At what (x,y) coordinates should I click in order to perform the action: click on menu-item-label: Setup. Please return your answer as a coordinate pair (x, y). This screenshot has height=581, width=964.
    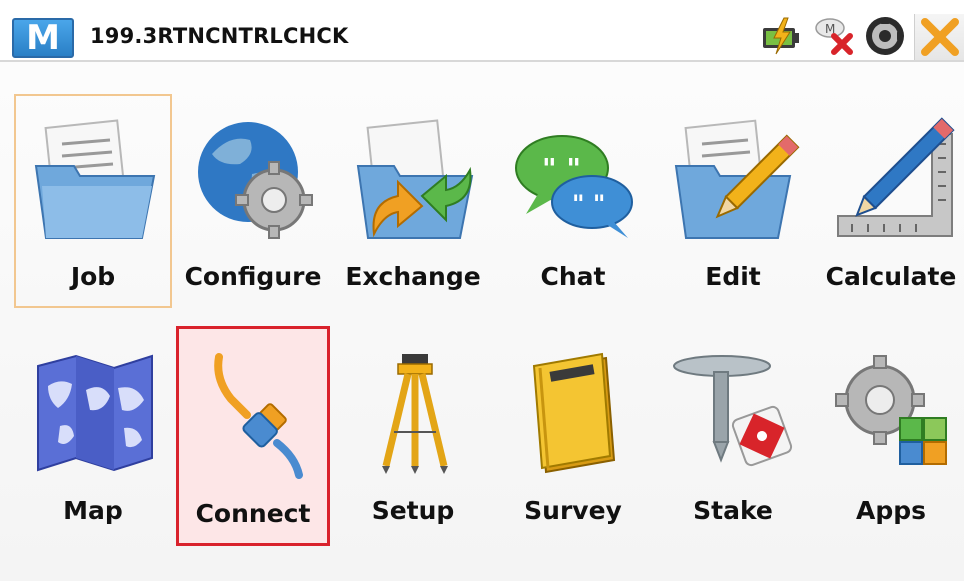
    Looking at the image, I should click on (413, 510).